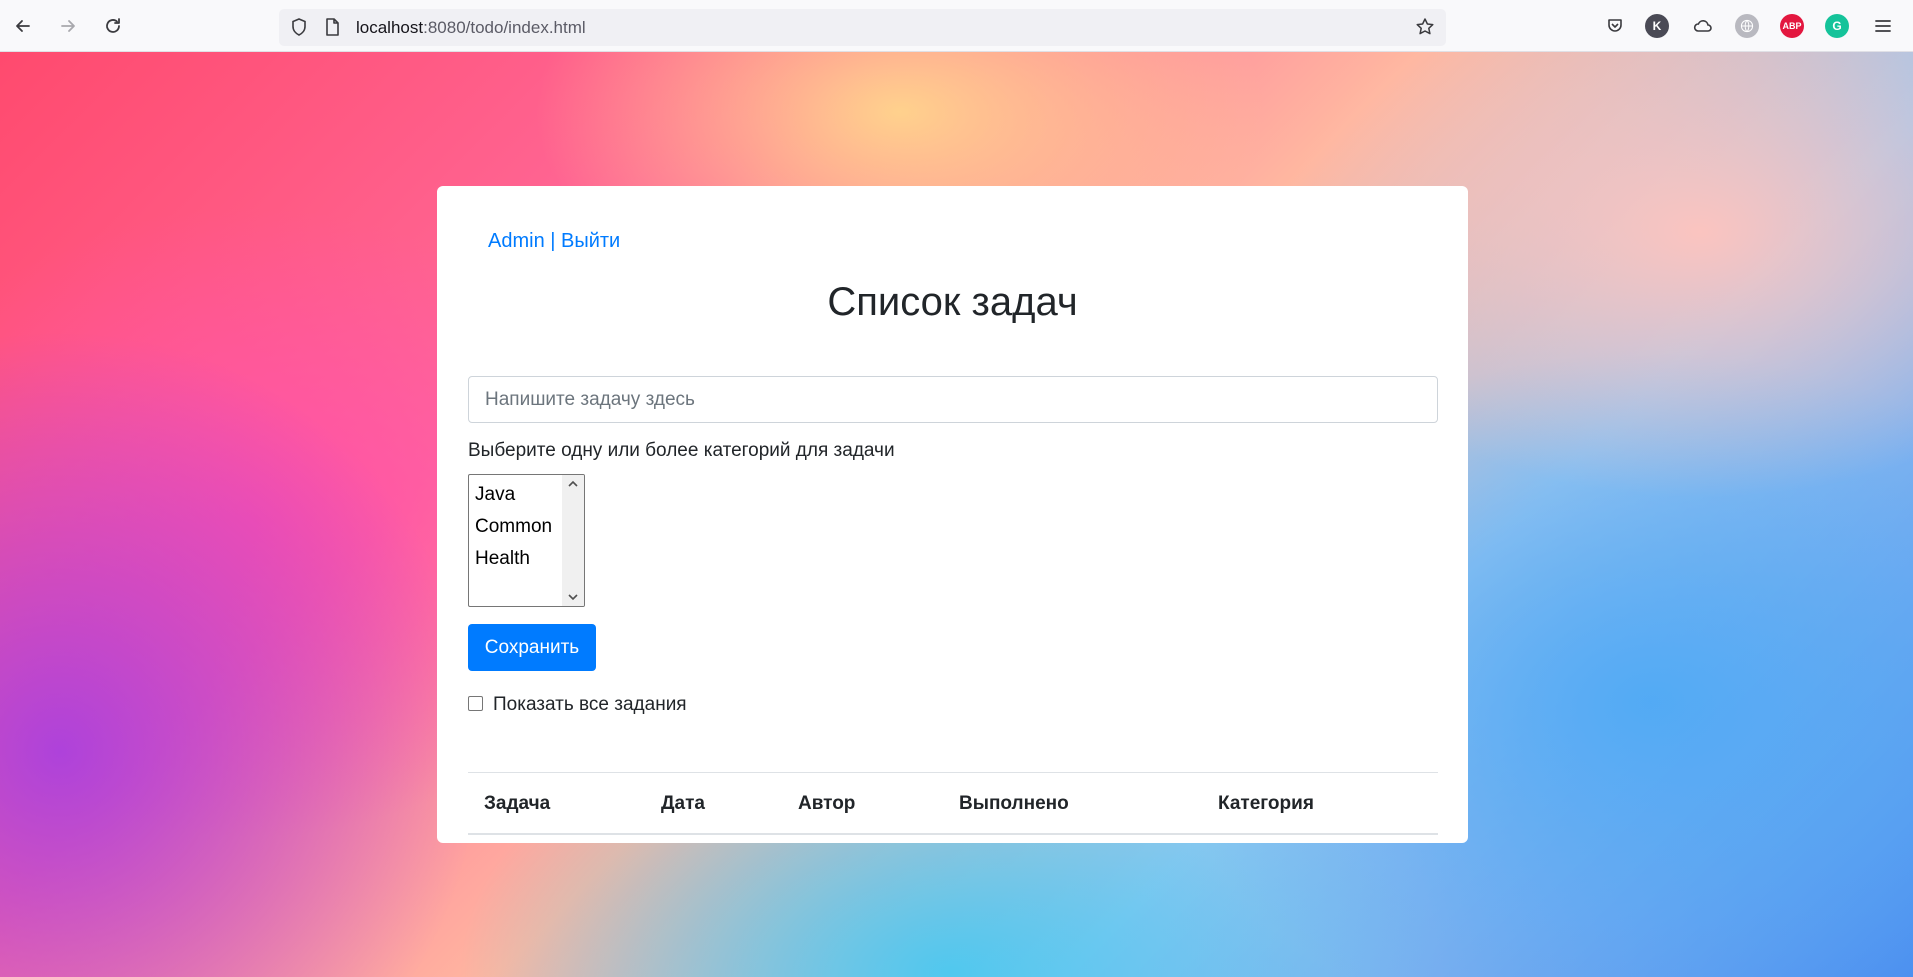 The width and height of the screenshot is (1913, 977). I want to click on browser-toolbar: localhost:8080/todo/index.html K ABP G, so click(956, 26).